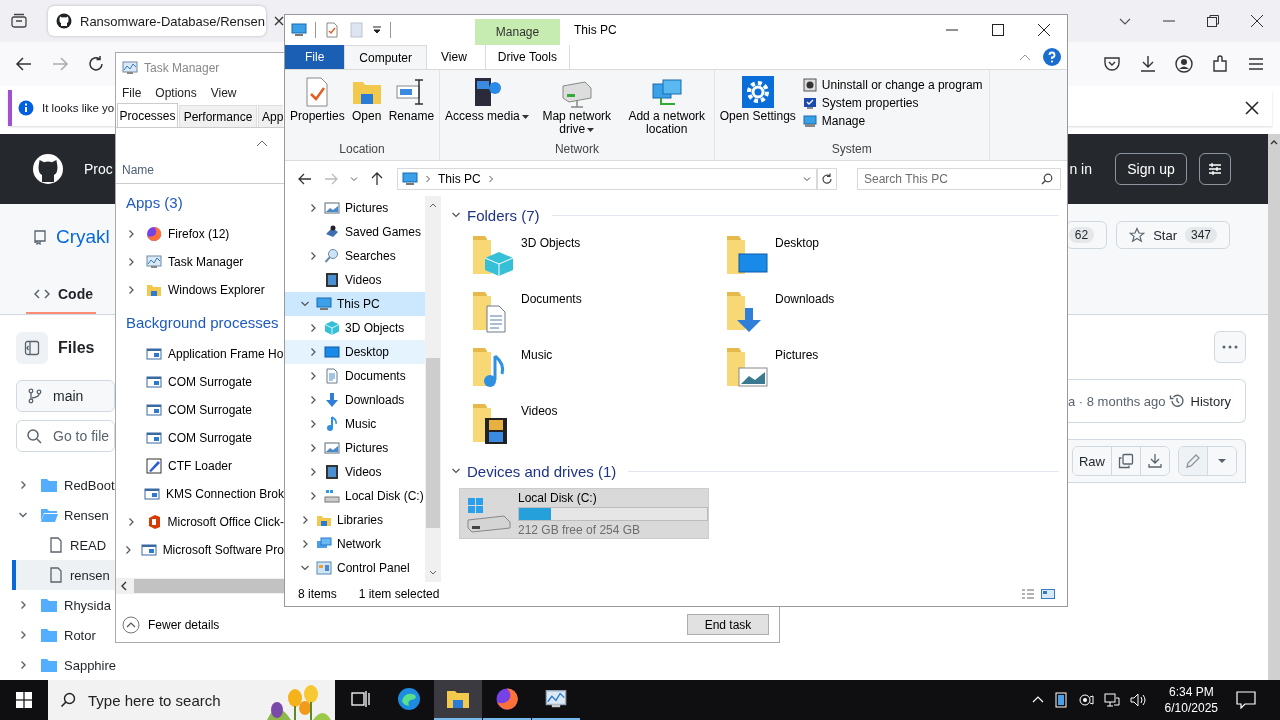 The image size is (1280, 720). I want to click on folder-item: Downloads, so click(850, 314).